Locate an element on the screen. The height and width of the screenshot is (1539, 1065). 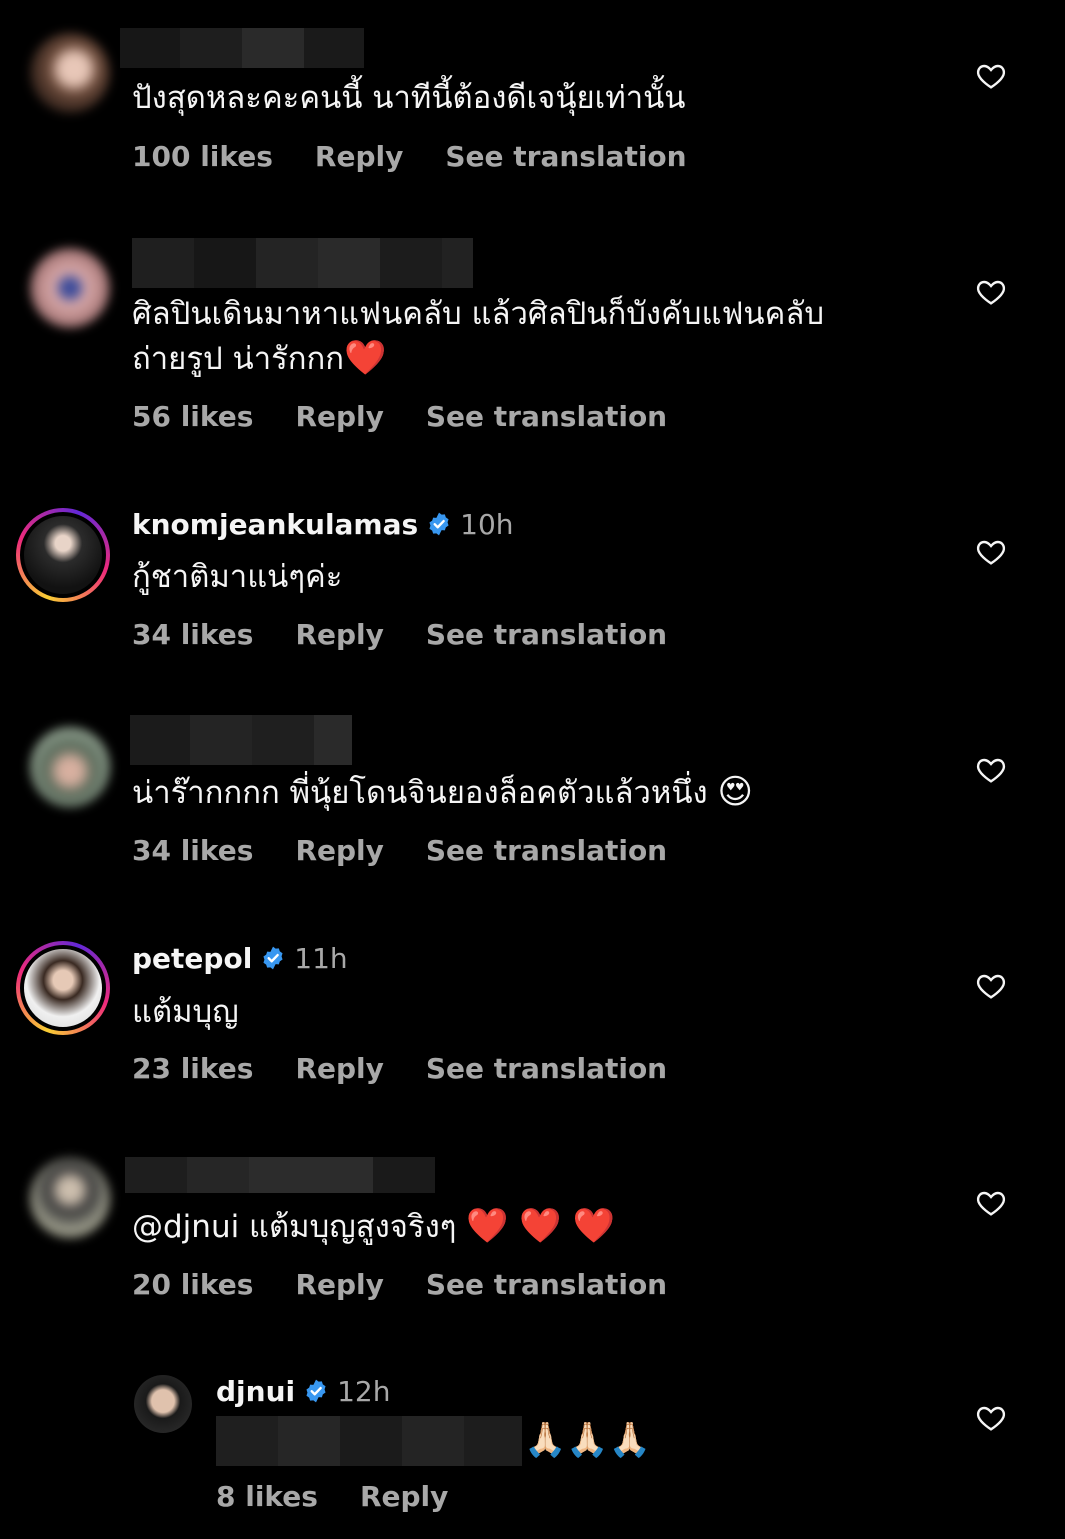
comment-actions: 23 likes Reply See translation is located at coordinates (399, 1068).